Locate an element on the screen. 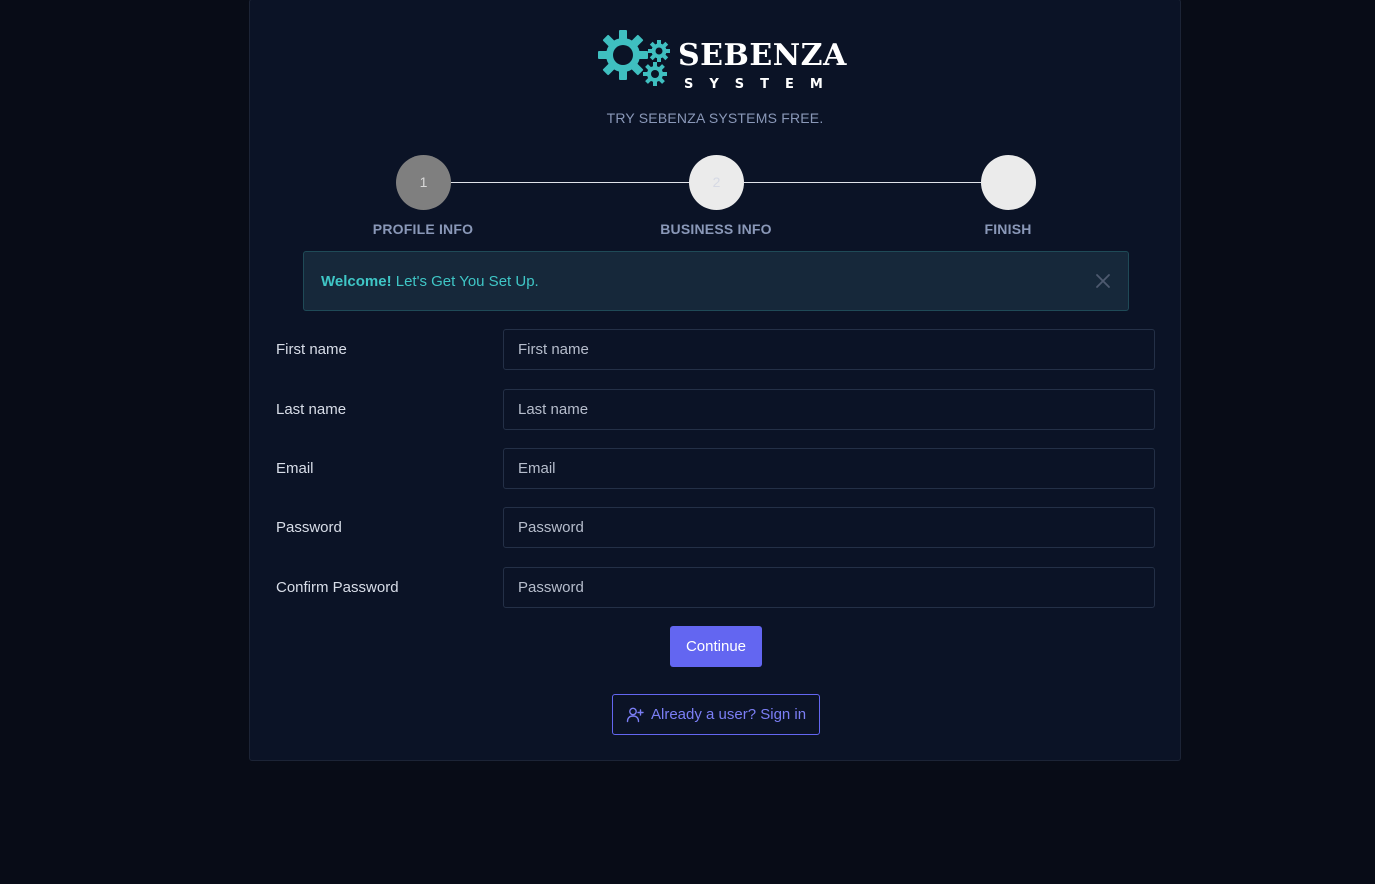 The image size is (1375, 884). user-plus-icon is located at coordinates (635, 715).